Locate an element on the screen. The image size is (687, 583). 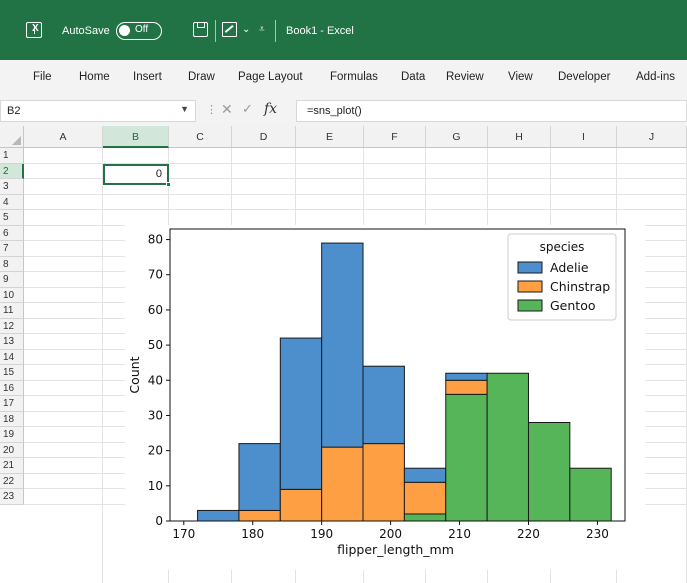
autosave-toggle: Off is located at coordinates (139, 31).